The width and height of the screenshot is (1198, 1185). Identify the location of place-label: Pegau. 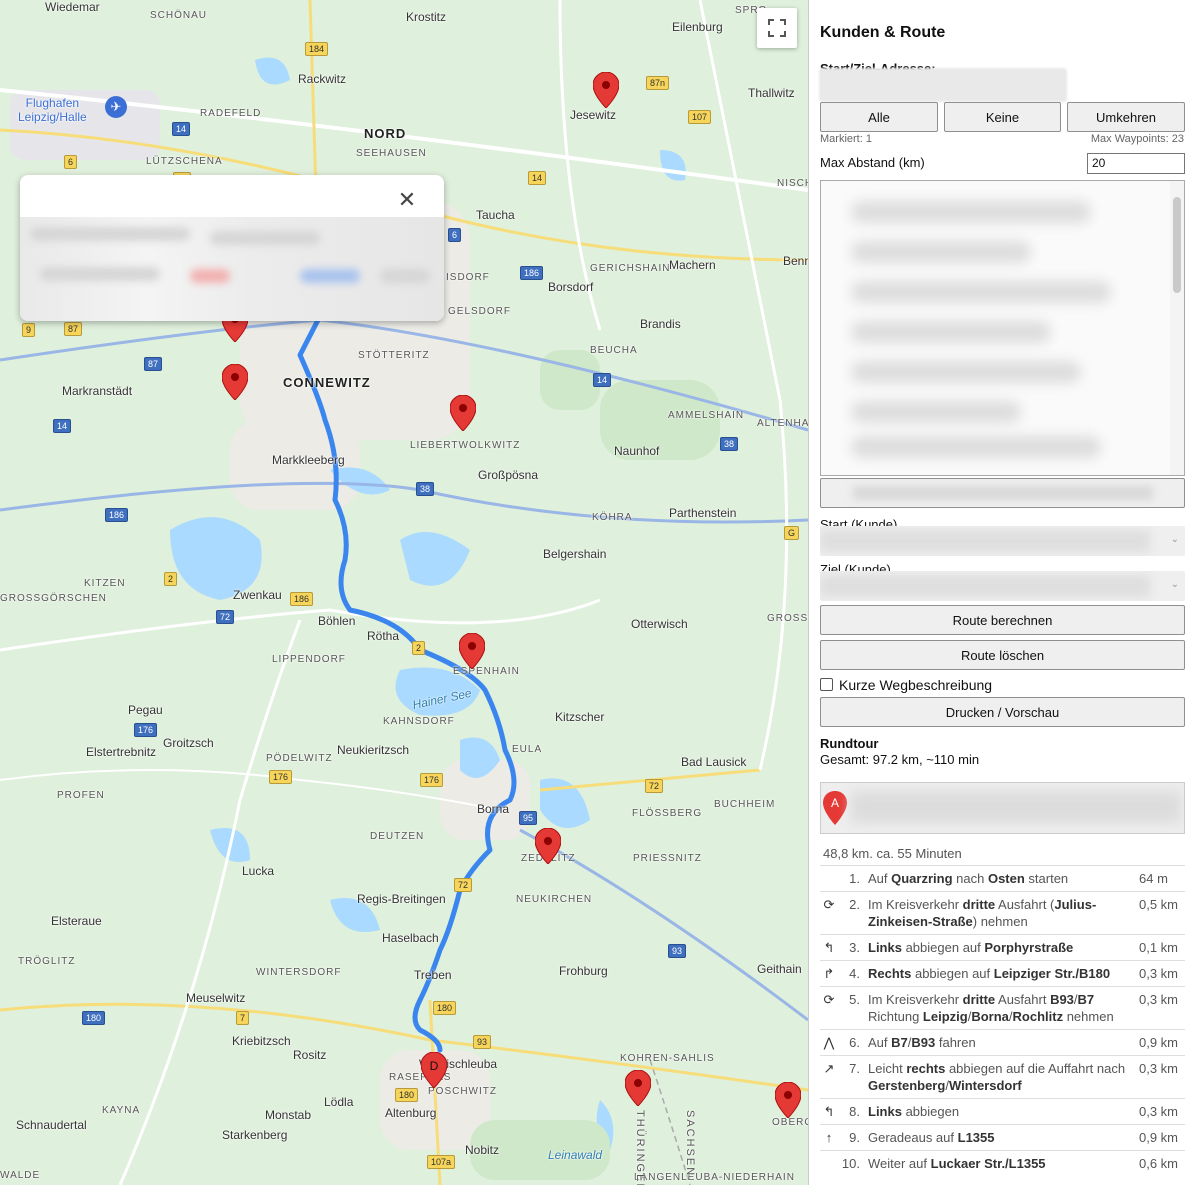
(145, 710).